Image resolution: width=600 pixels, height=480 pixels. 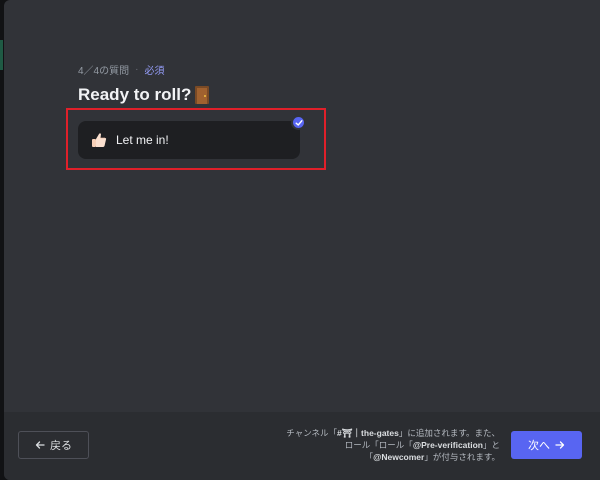 What do you see at coordinates (318, 95) in the screenshot?
I see `question-title: Ready to roll?` at bounding box center [318, 95].